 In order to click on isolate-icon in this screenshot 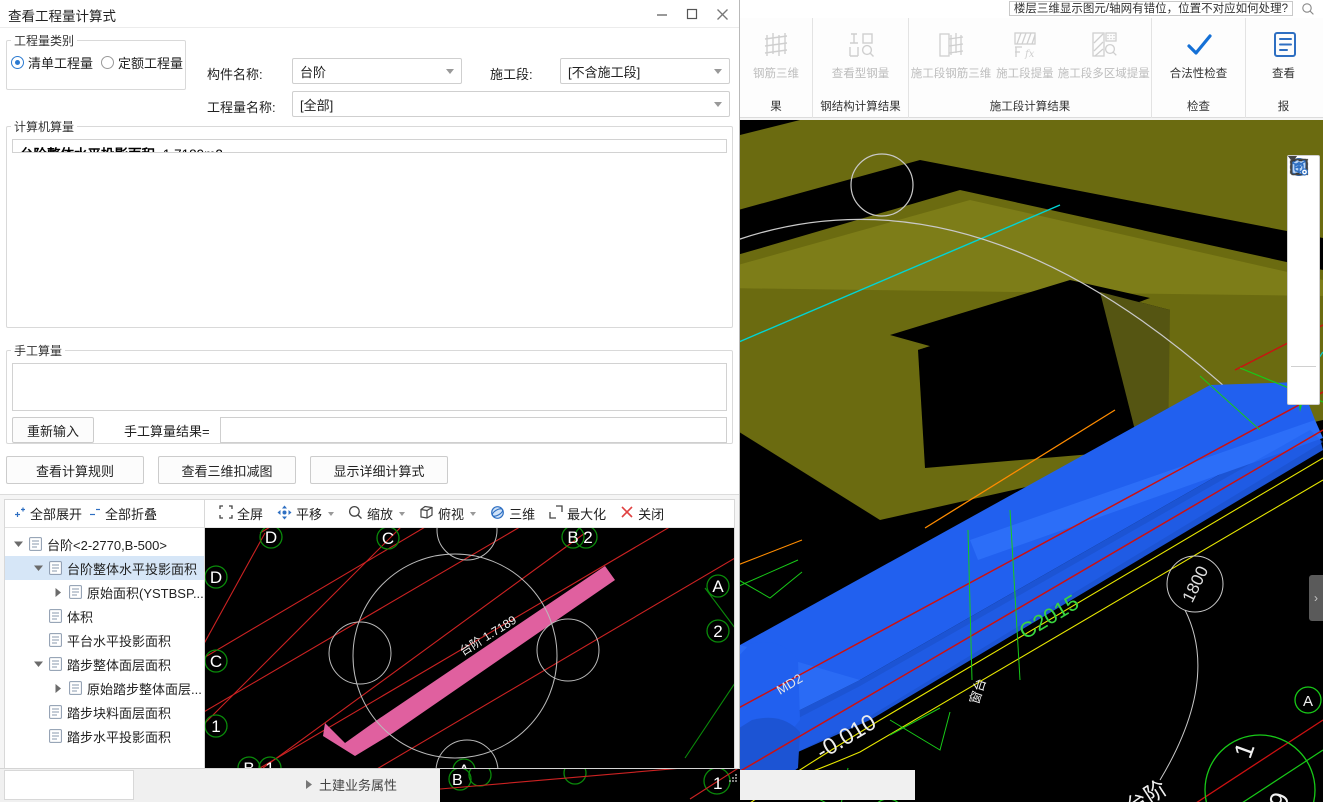, I will do `click(1303, 259)`.